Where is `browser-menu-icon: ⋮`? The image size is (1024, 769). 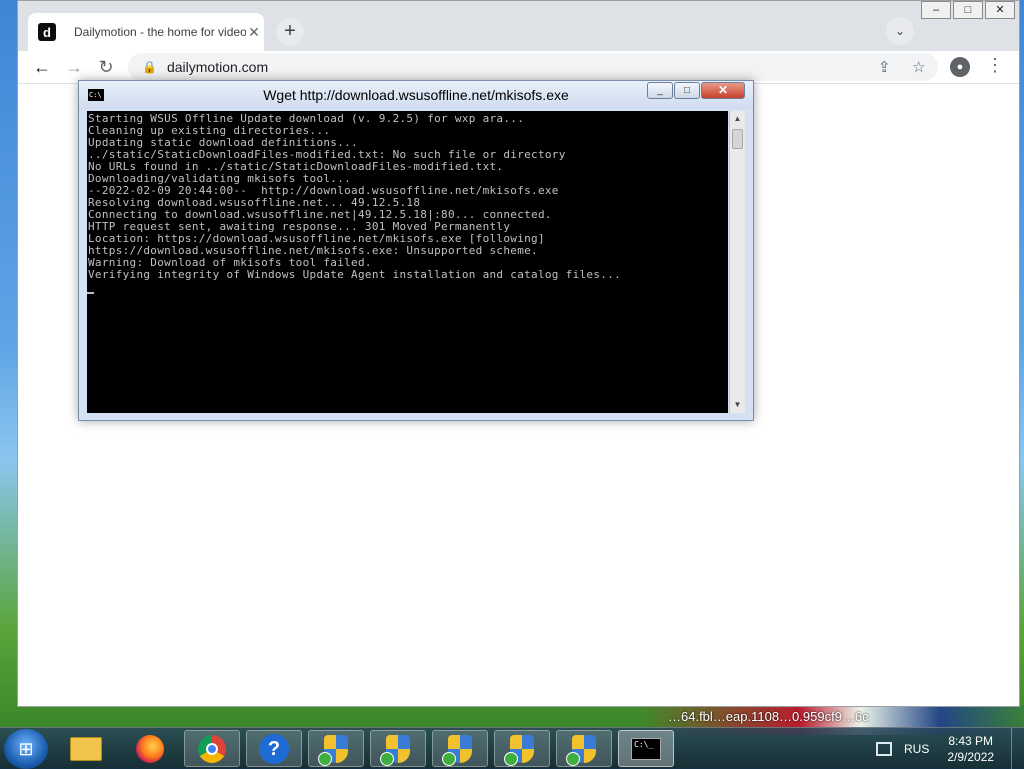 browser-menu-icon: ⋮ is located at coordinates (995, 65).